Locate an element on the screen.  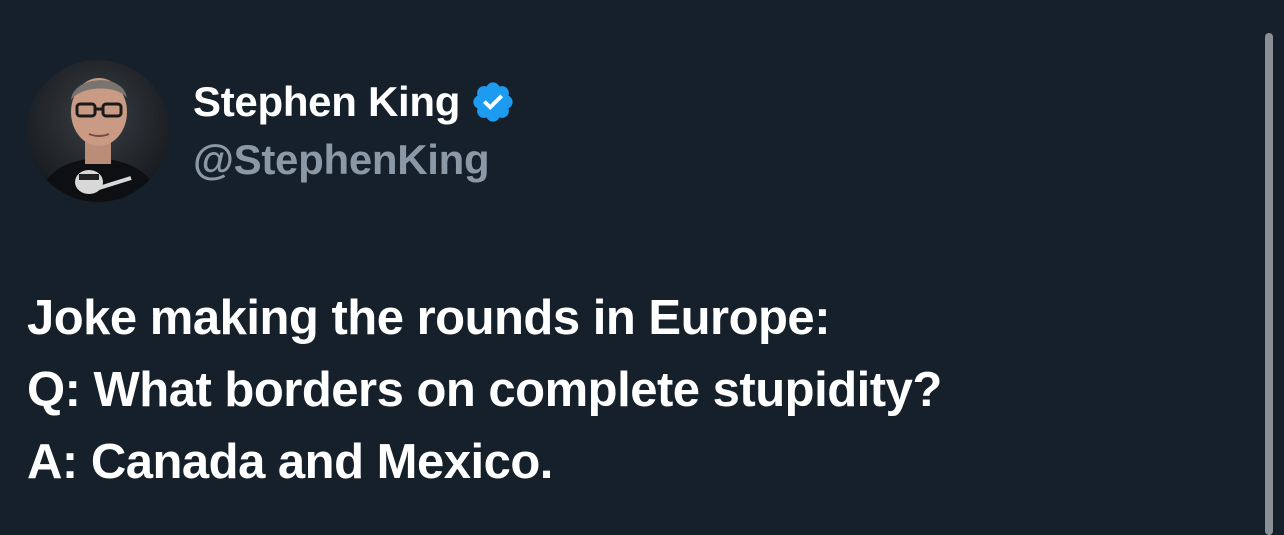
avatar is located at coordinates (98, 131).